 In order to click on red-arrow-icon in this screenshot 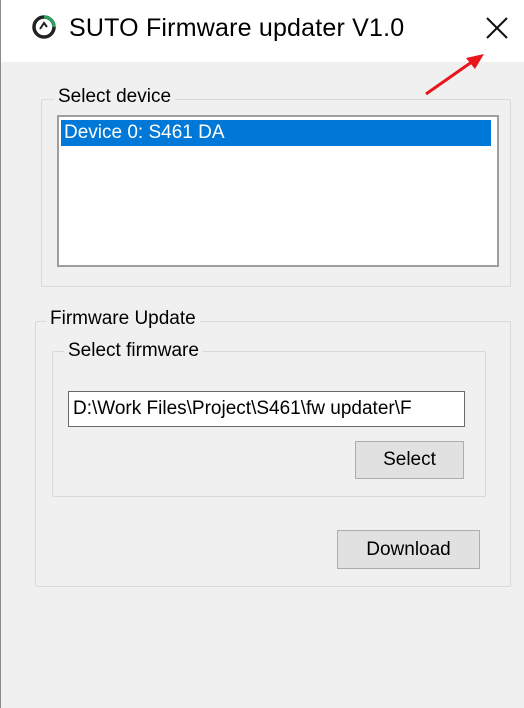, I will do `click(454, 75)`.